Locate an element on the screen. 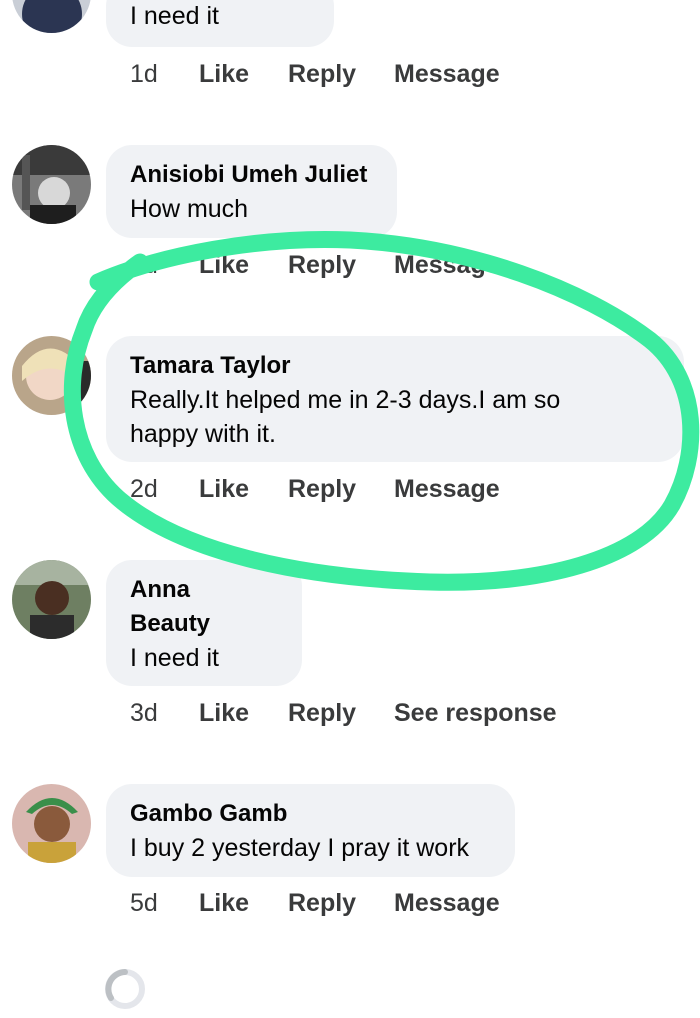  comment-bubble: Anna Beauty I need it is located at coordinates (204, 623).